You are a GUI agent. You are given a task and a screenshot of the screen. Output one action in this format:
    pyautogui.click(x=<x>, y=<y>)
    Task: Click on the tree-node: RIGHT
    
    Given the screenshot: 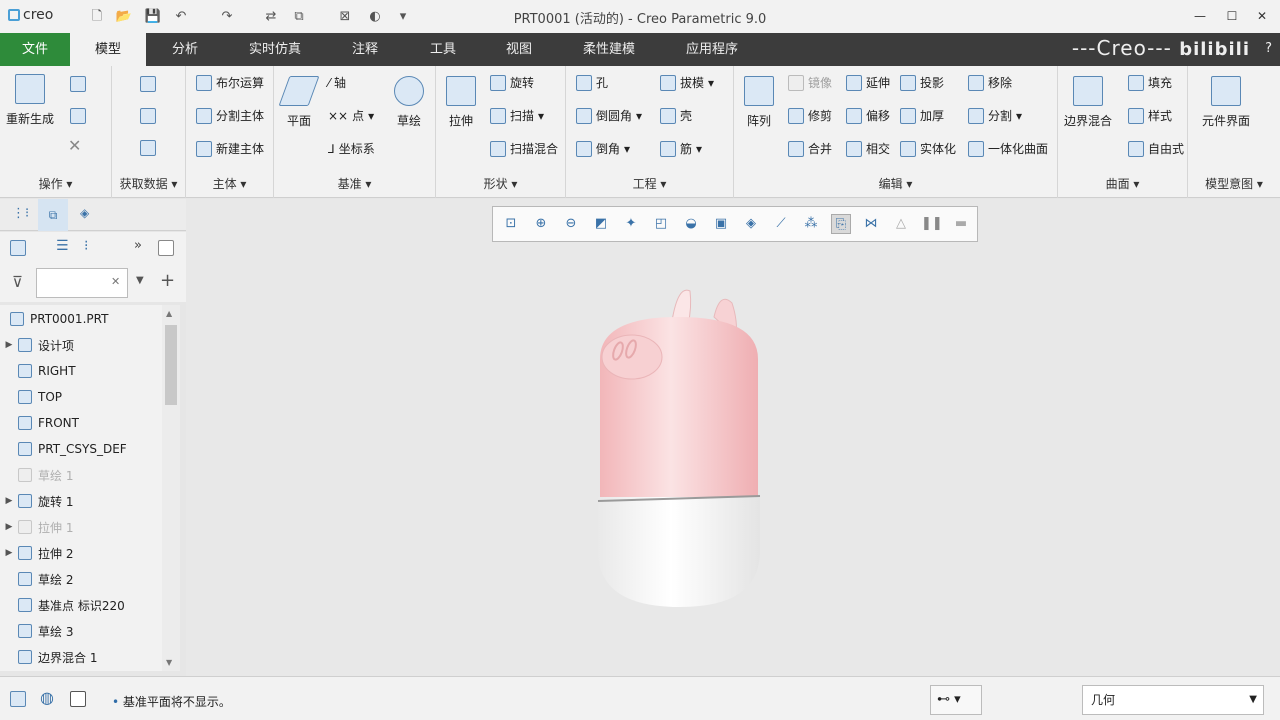 What is the action you would take?
    pyautogui.click(x=81, y=371)
    